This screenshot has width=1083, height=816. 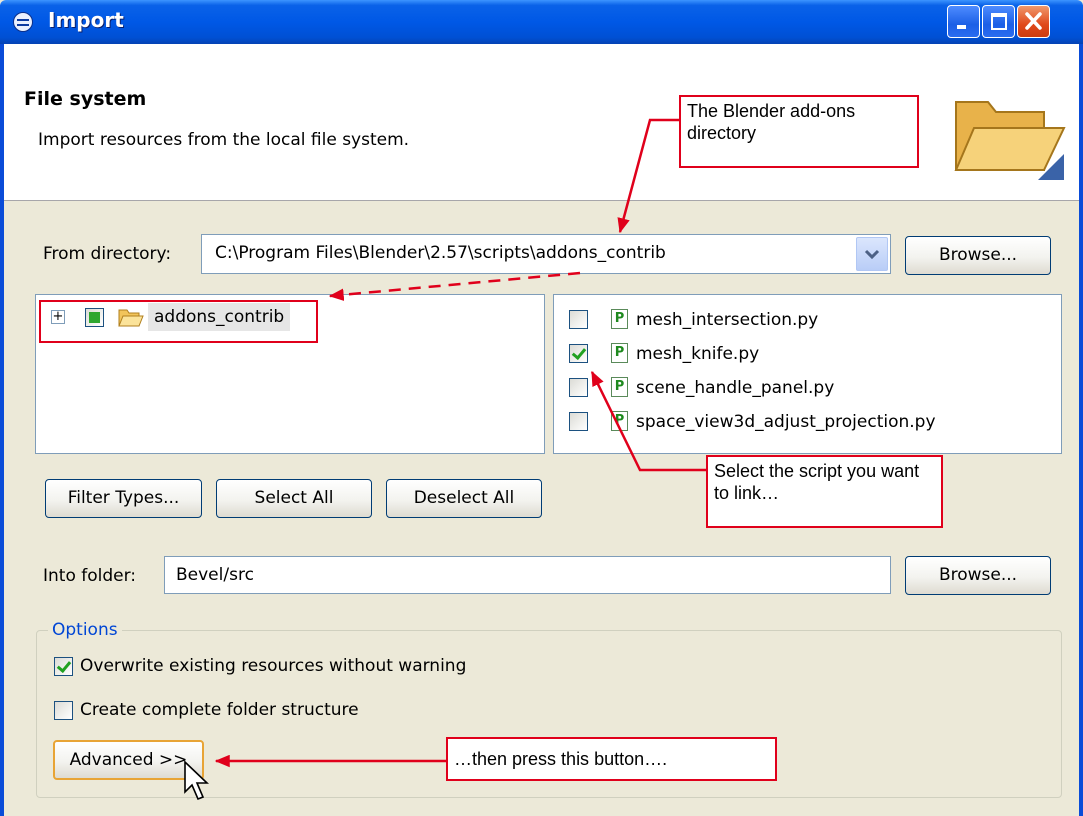 What do you see at coordinates (648, 176) in the screenshot?
I see `arrow-to-directory-combo` at bounding box center [648, 176].